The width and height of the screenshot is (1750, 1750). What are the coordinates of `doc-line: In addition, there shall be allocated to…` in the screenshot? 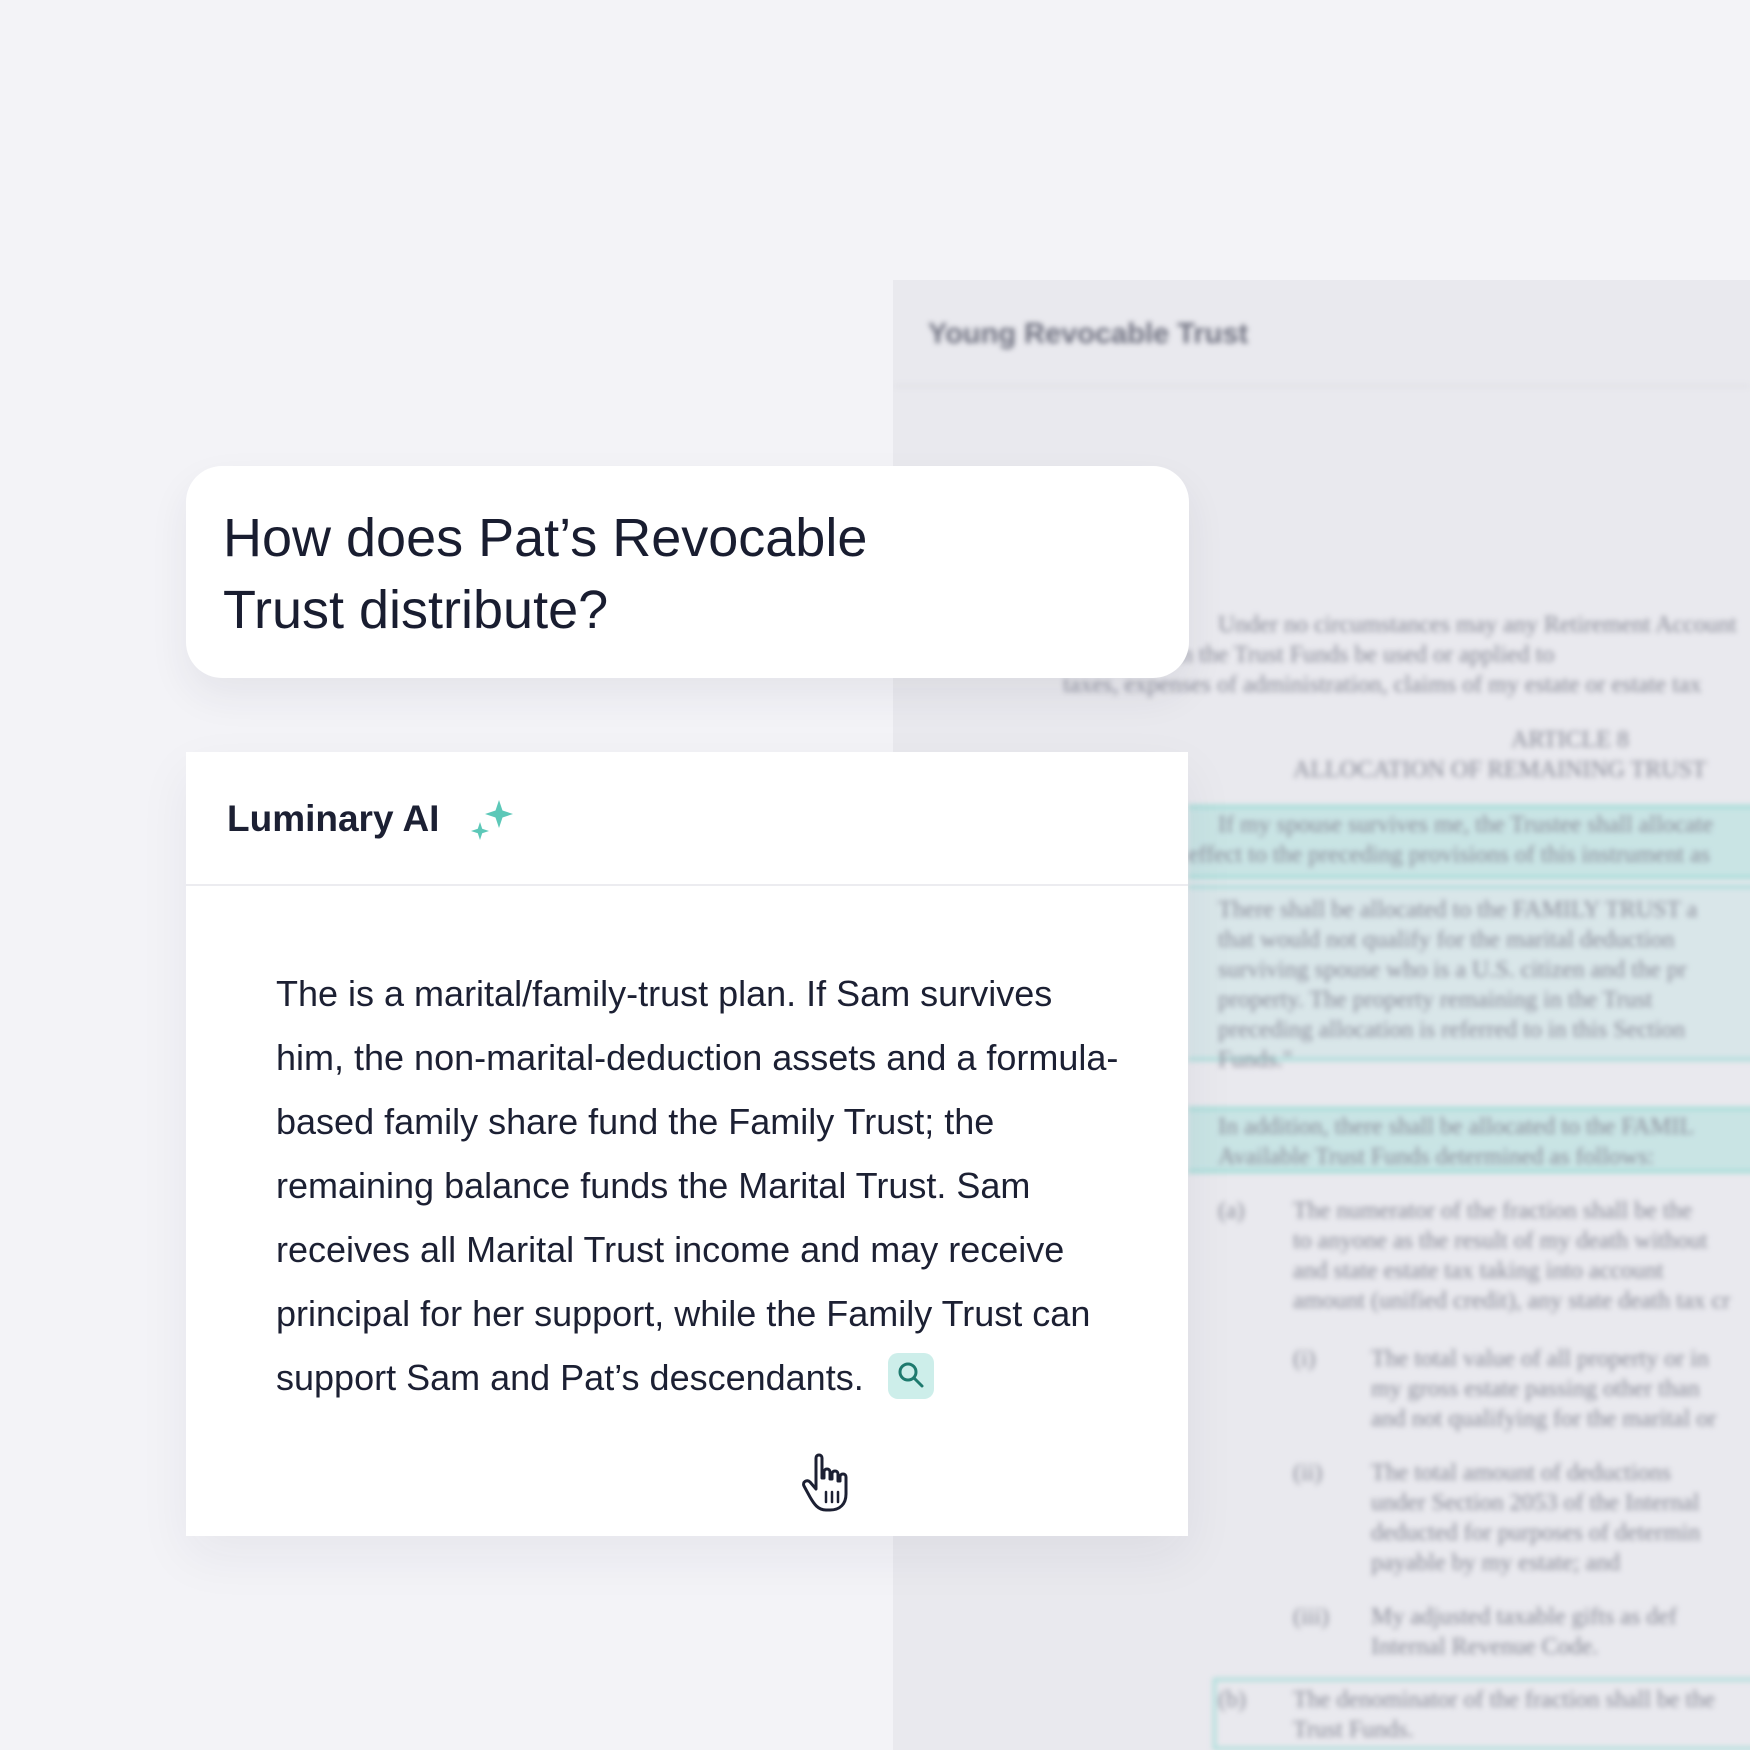 It's located at (1456, 1127).